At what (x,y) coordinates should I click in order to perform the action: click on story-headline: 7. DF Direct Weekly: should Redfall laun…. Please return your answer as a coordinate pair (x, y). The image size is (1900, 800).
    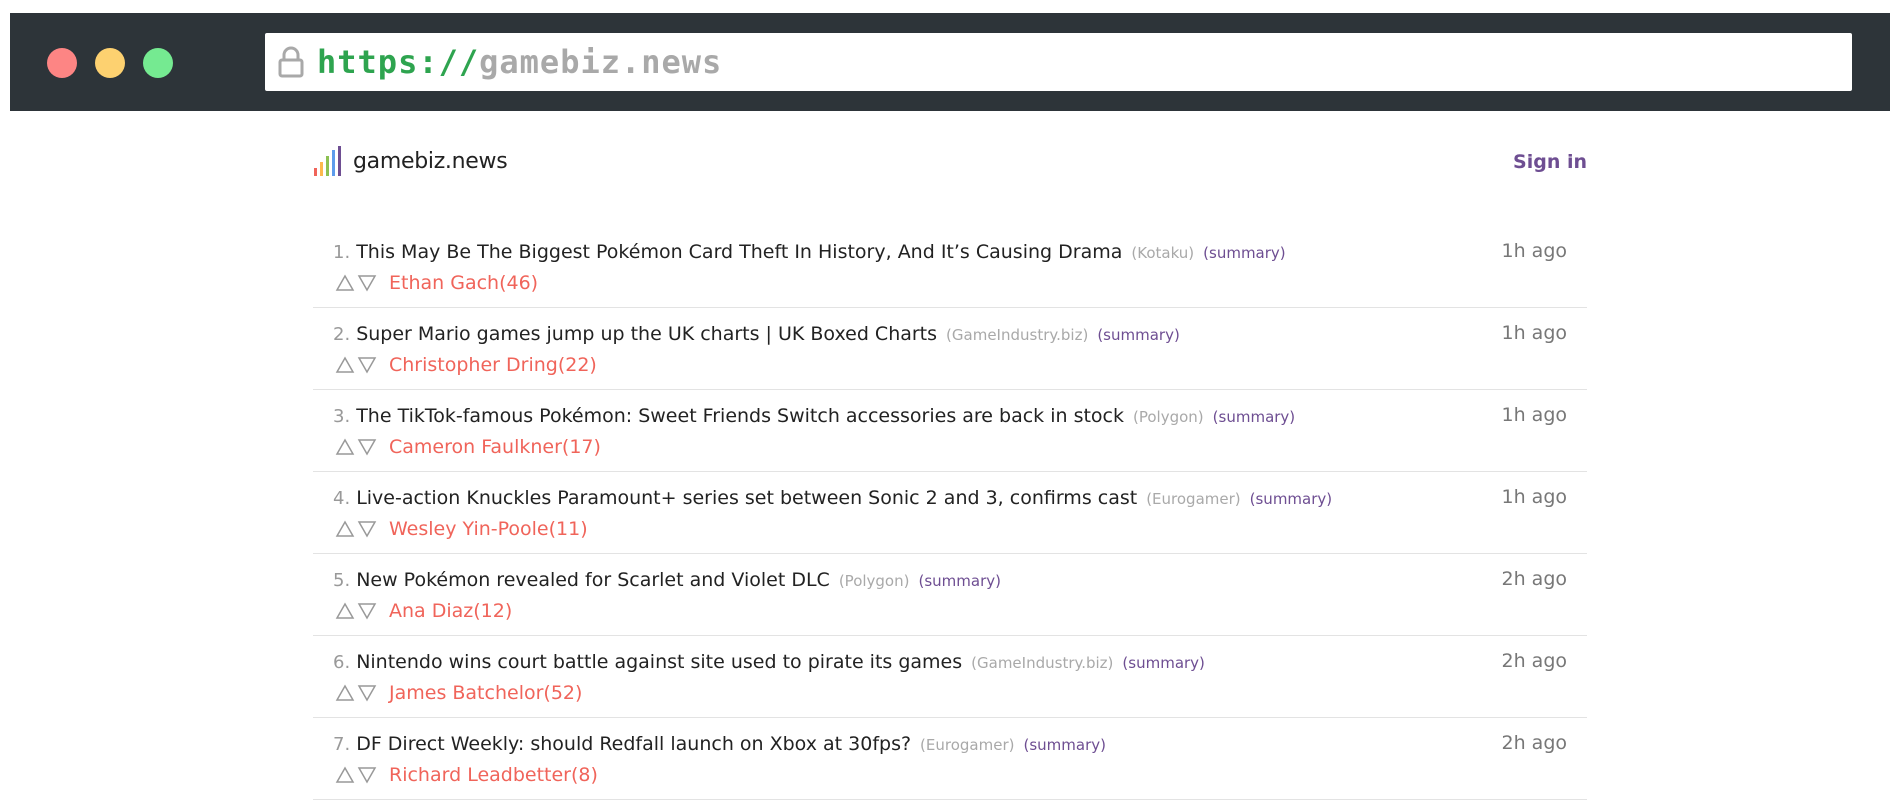
    Looking at the image, I should click on (719, 744).